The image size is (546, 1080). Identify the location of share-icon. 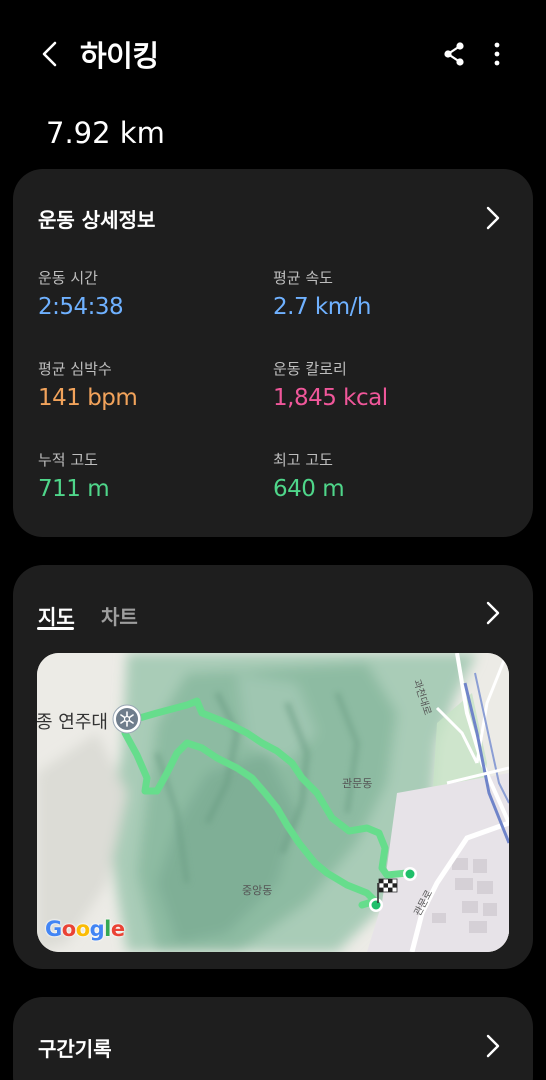
(454, 54).